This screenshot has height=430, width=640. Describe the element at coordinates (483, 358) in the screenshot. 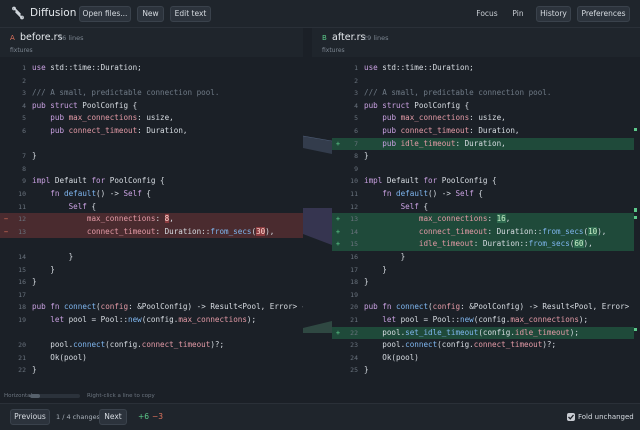

I see `code-line: 24 Ok(pool)` at that location.